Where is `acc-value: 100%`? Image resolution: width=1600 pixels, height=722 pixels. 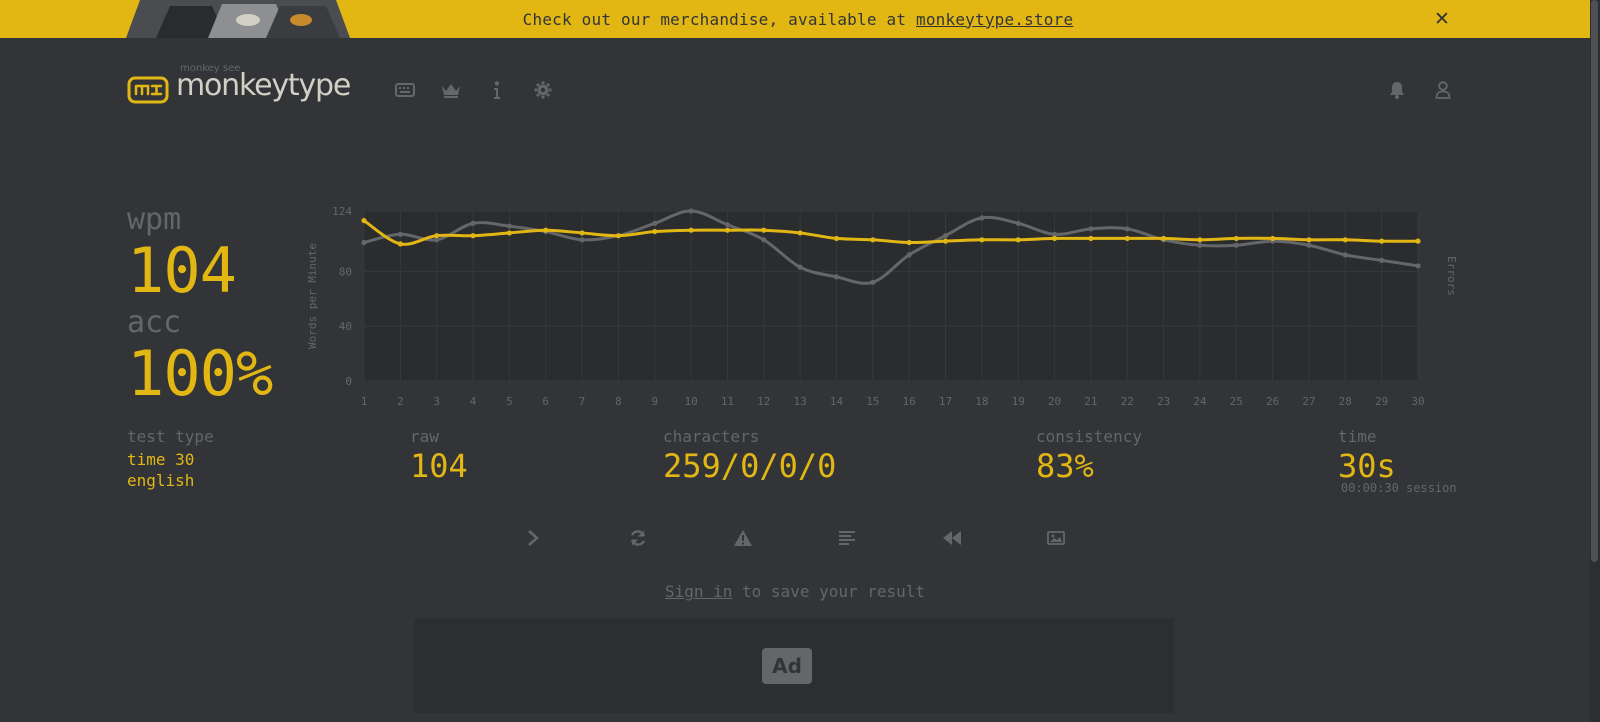
acc-value: 100% is located at coordinates (200, 373).